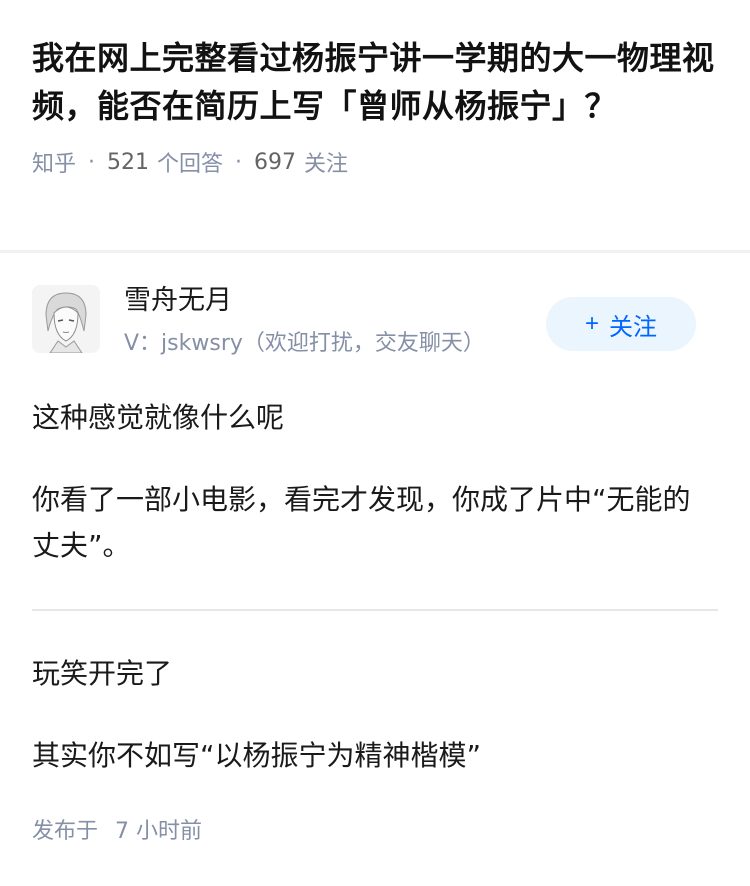 The image size is (750, 886). What do you see at coordinates (591, 323) in the screenshot?
I see `plus-icon: +` at bounding box center [591, 323].